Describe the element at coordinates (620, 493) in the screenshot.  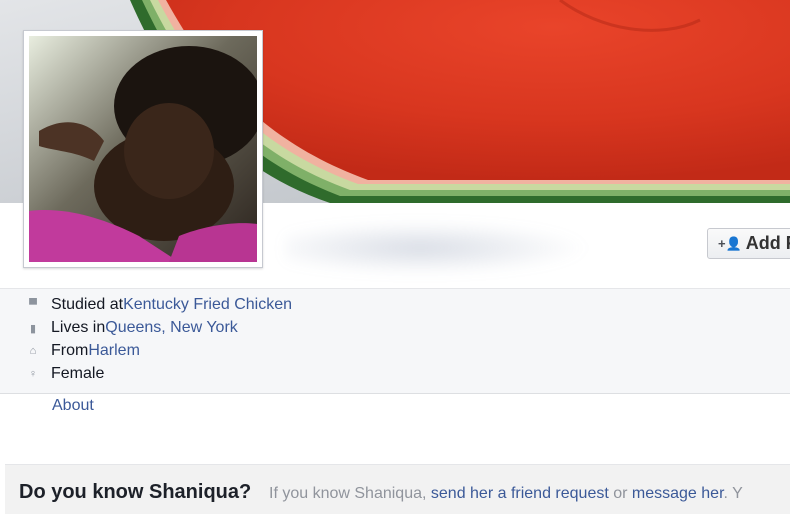
I see `prompt-text-middle: or` at that location.